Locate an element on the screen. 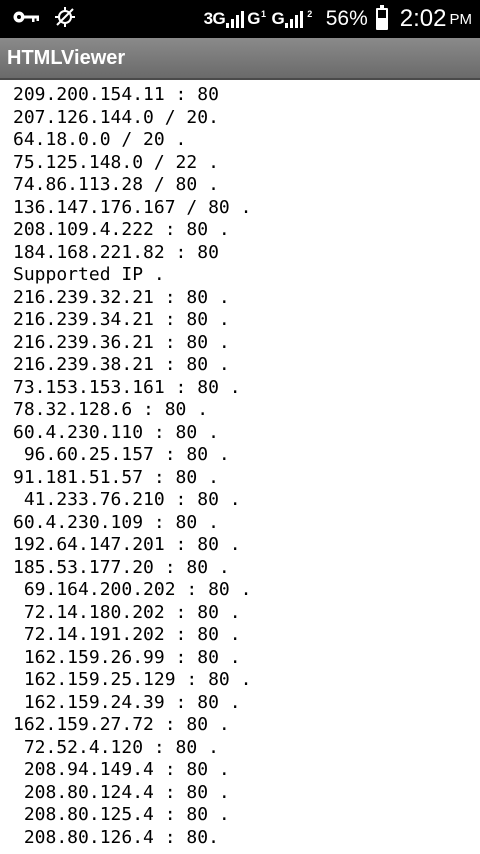  text-line: 207.126.144.0 / 20. is located at coordinates (116, 117).